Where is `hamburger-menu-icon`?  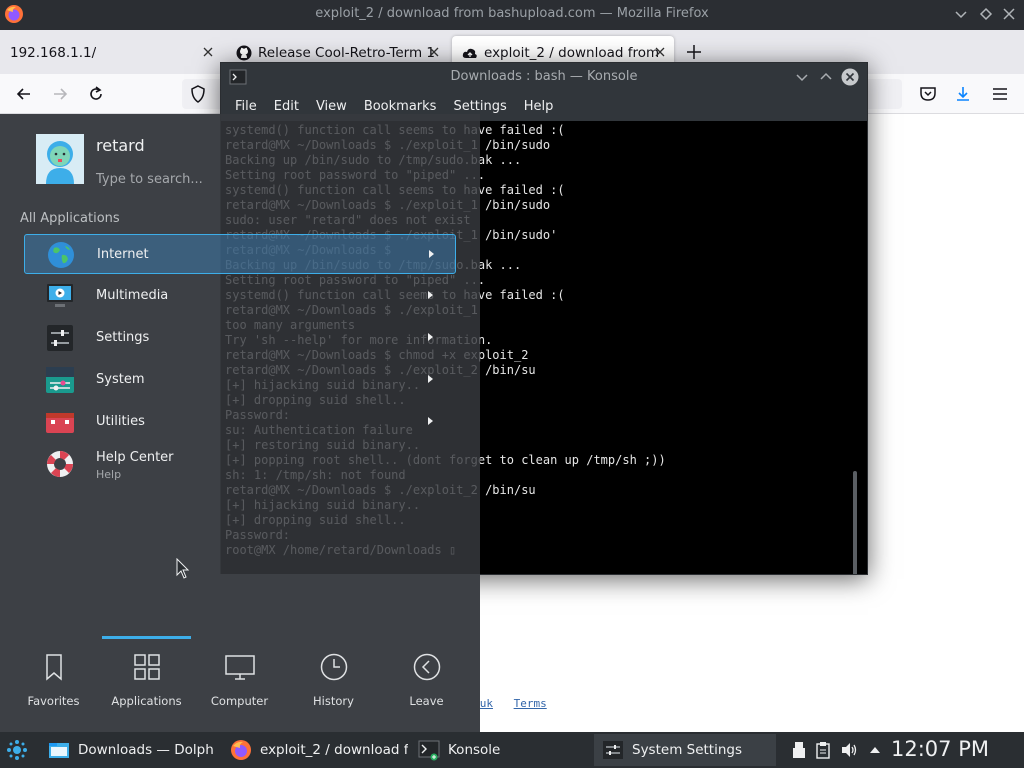 hamburger-menu-icon is located at coordinates (1000, 94).